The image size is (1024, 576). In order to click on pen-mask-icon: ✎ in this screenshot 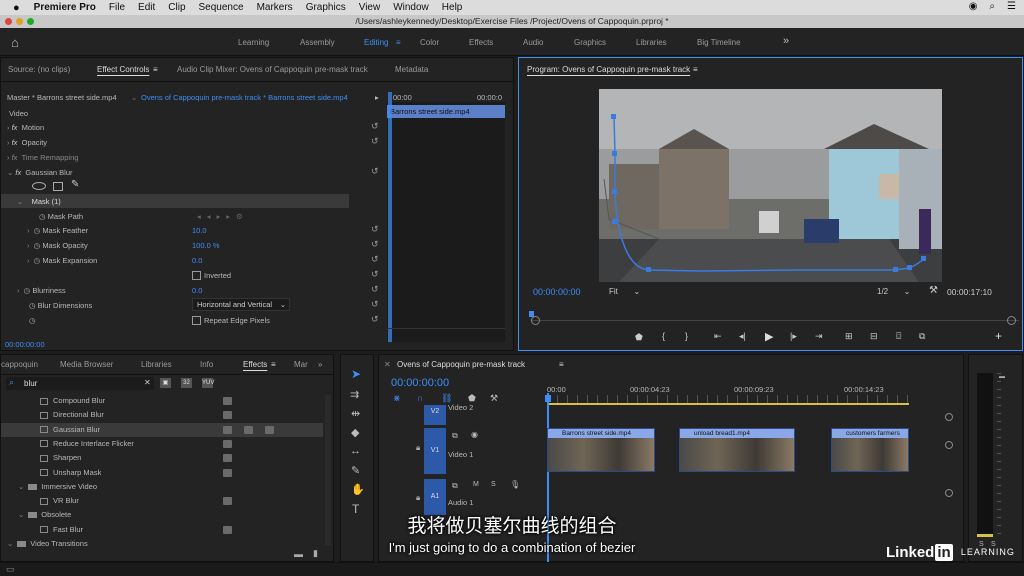, I will do `click(75, 184)`.